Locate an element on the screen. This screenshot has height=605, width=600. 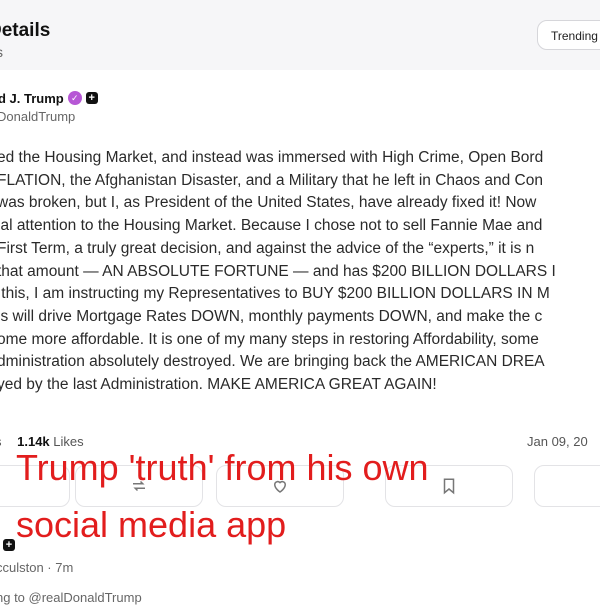
post-date: Jan 09, 20 is located at coordinates (557, 441).